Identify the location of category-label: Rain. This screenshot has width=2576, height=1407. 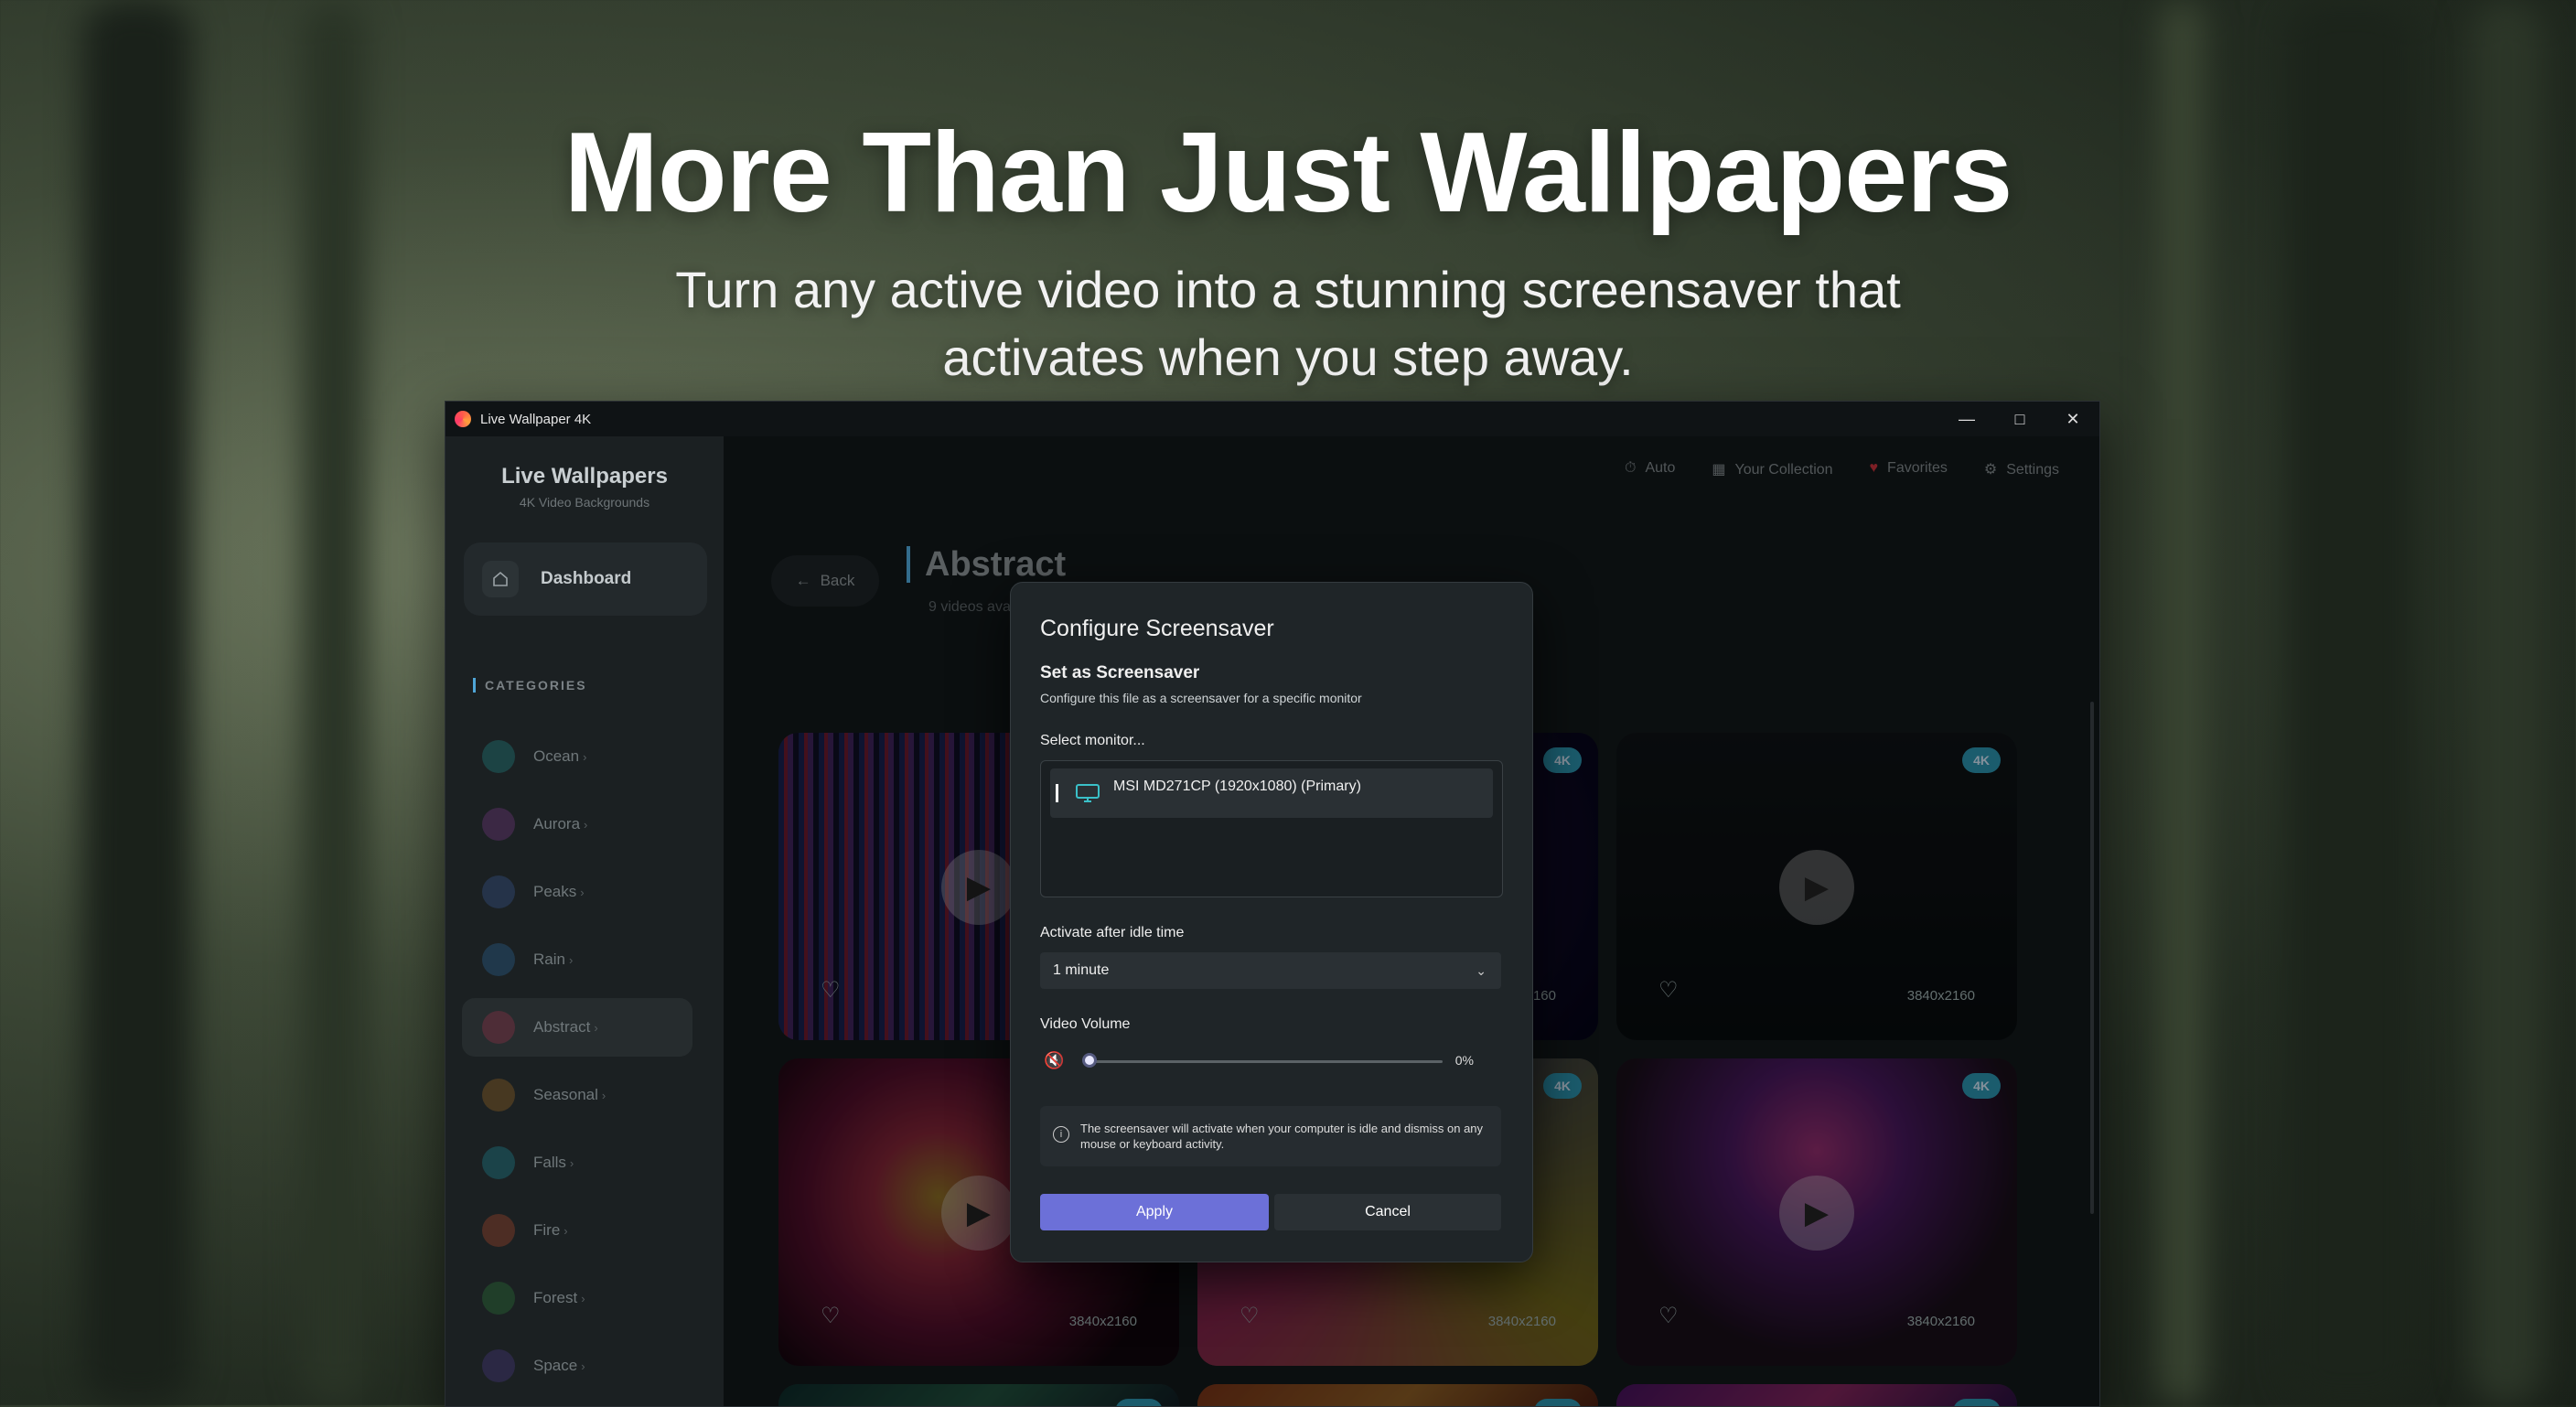
(549, 959).